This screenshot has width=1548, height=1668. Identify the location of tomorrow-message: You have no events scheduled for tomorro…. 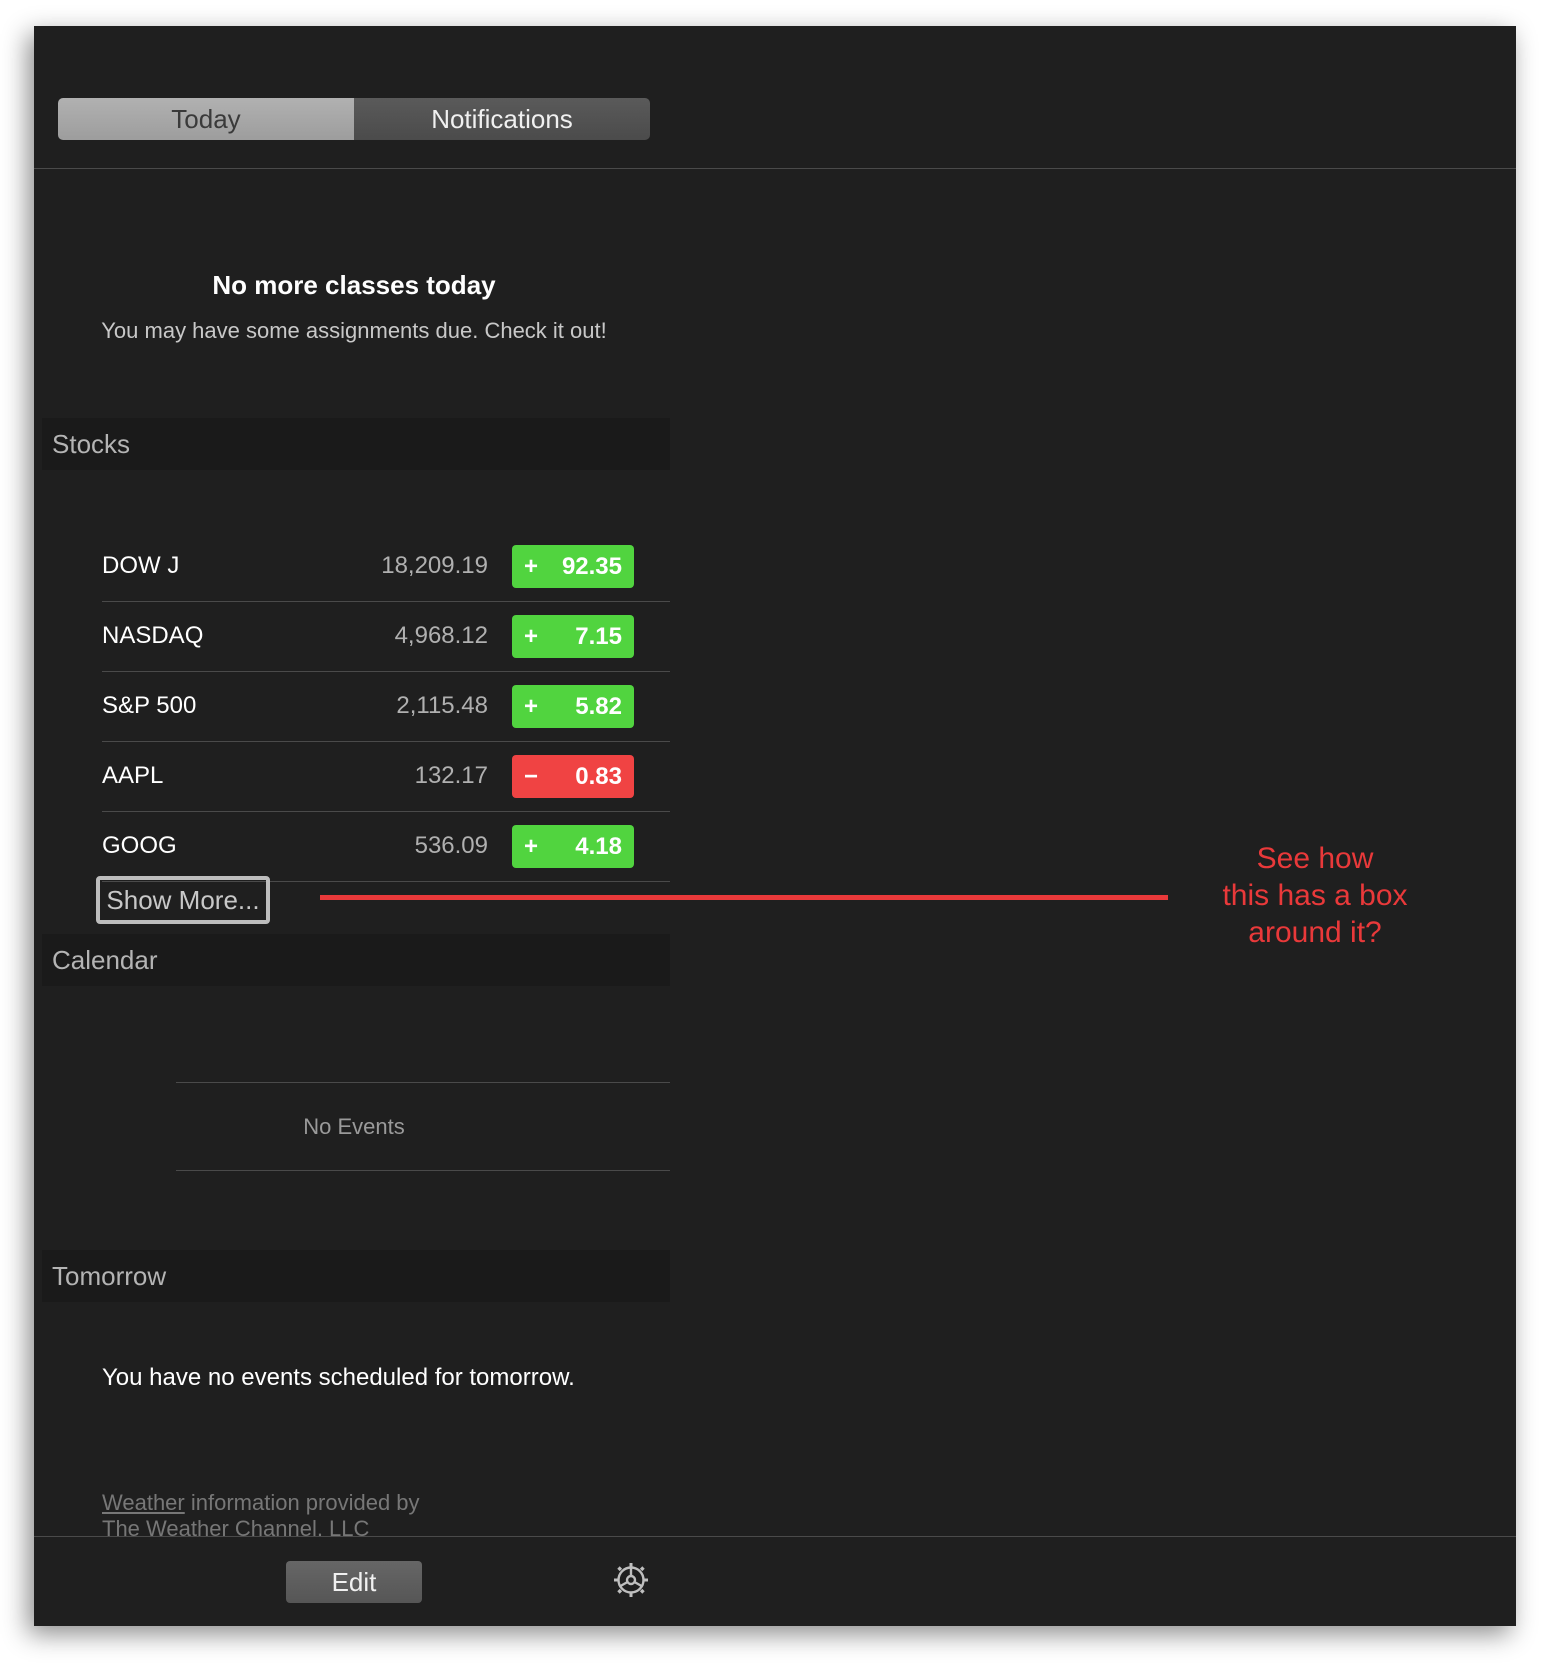
(338, 1377).